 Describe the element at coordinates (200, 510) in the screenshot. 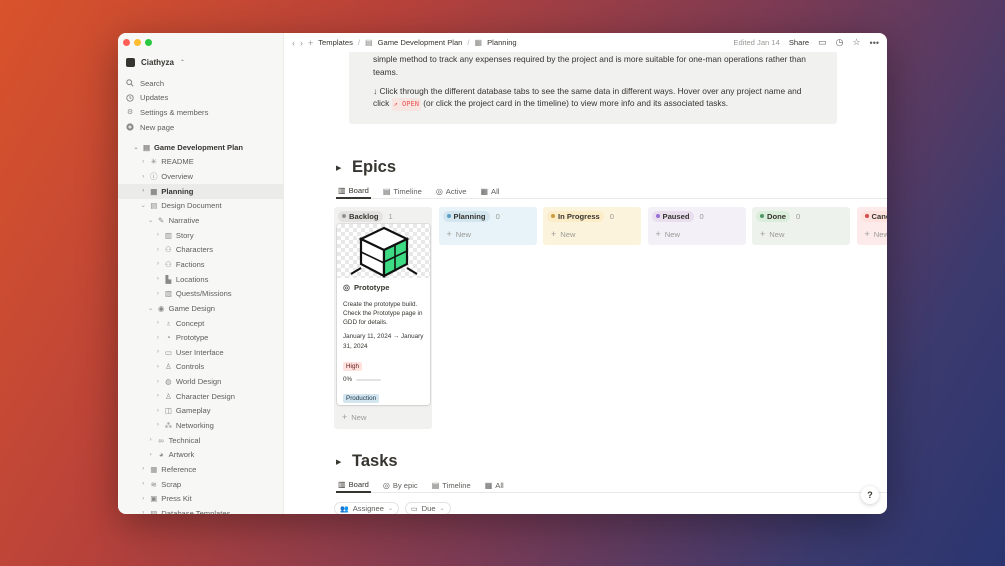

I see `sidebar-item-database-templates: › ▤ Database Templates` at that location.